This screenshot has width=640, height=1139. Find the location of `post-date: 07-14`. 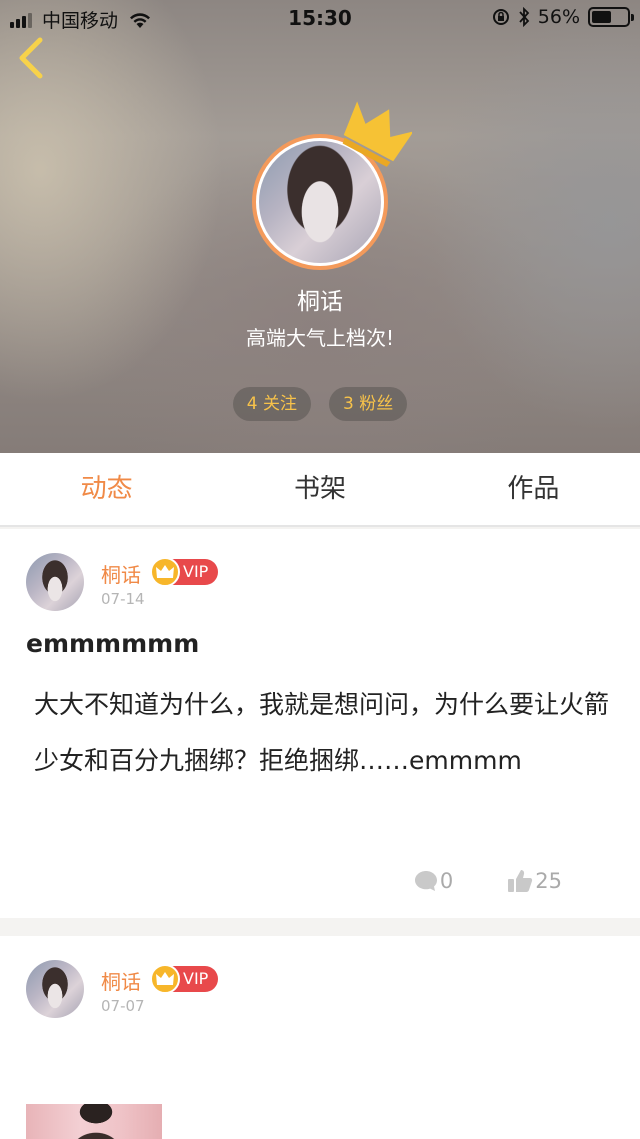

post-date: 07-14 is located at coordinates (123, 599).